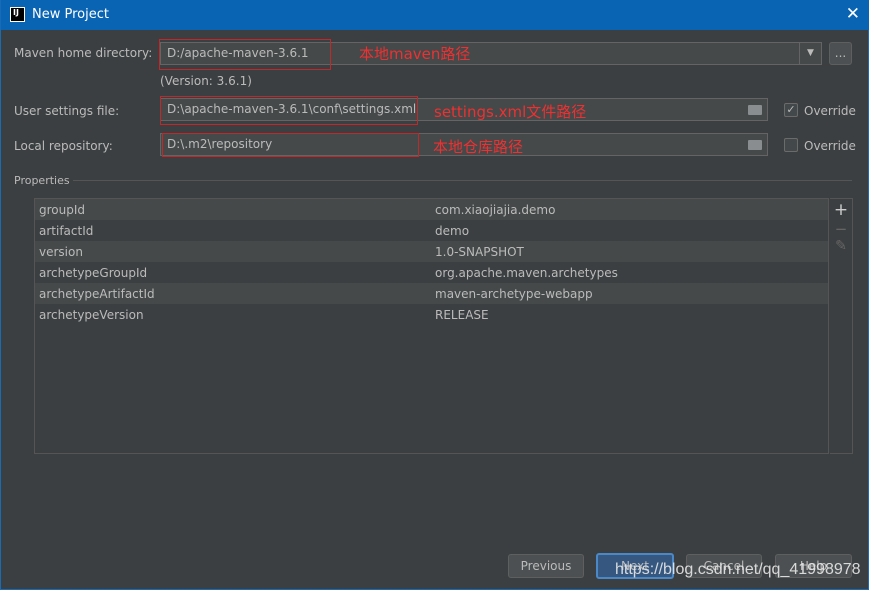  What do you see at coordinates (415, 54) in the screenshot?
I see `maven-home-annotation: 本地maven路径` at bounding box center [415, 54].